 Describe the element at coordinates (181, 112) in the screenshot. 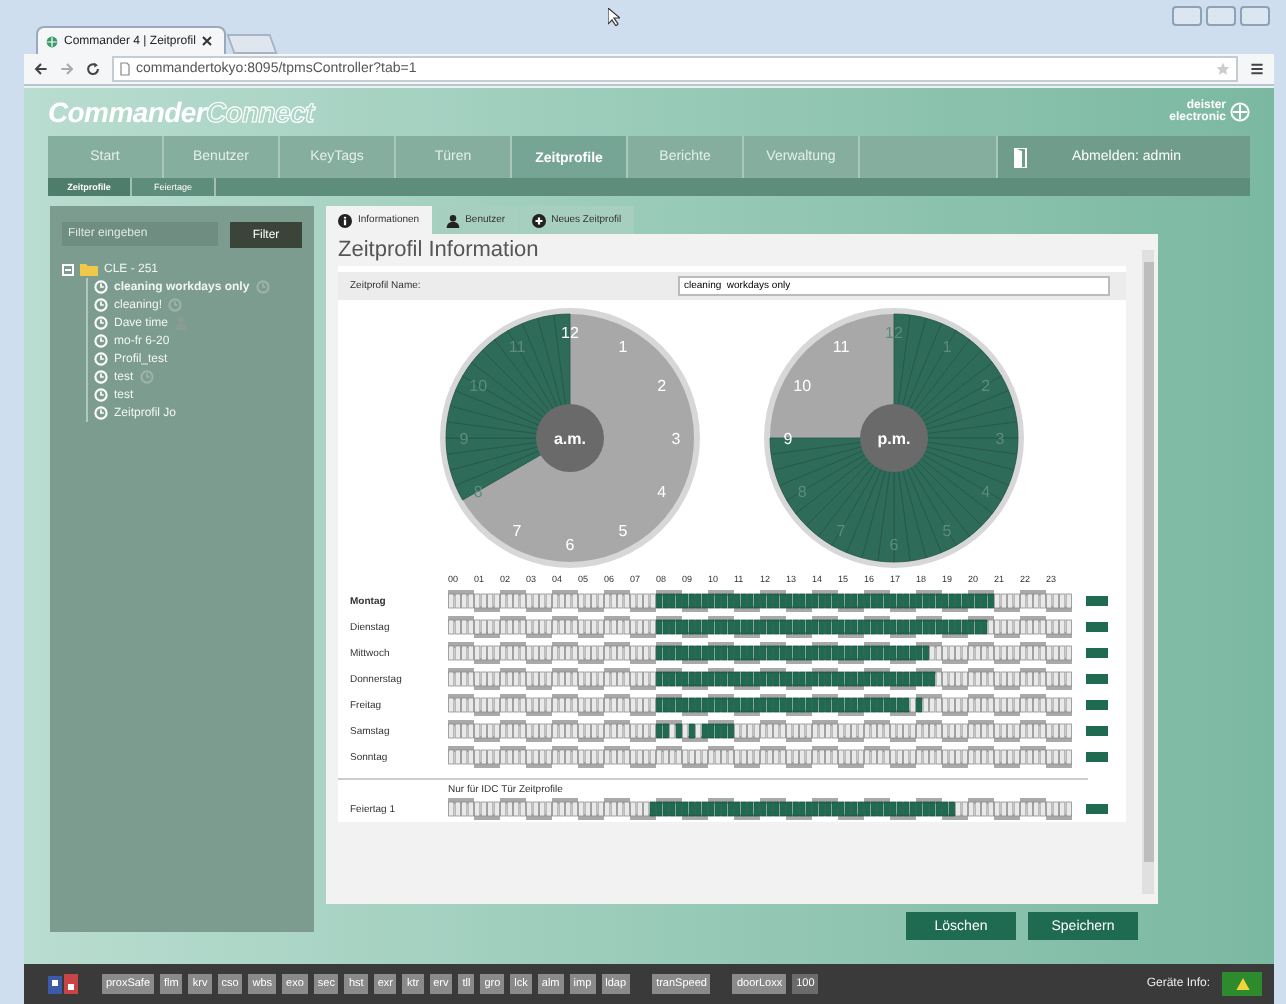

I see `app-logo: CommanderConnect` at that location.